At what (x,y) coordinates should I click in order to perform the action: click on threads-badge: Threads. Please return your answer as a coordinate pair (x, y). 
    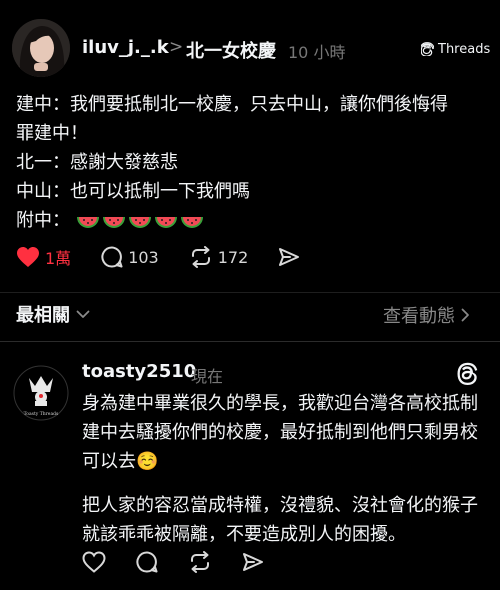
    Looking at the image, I should click on (455, 49).